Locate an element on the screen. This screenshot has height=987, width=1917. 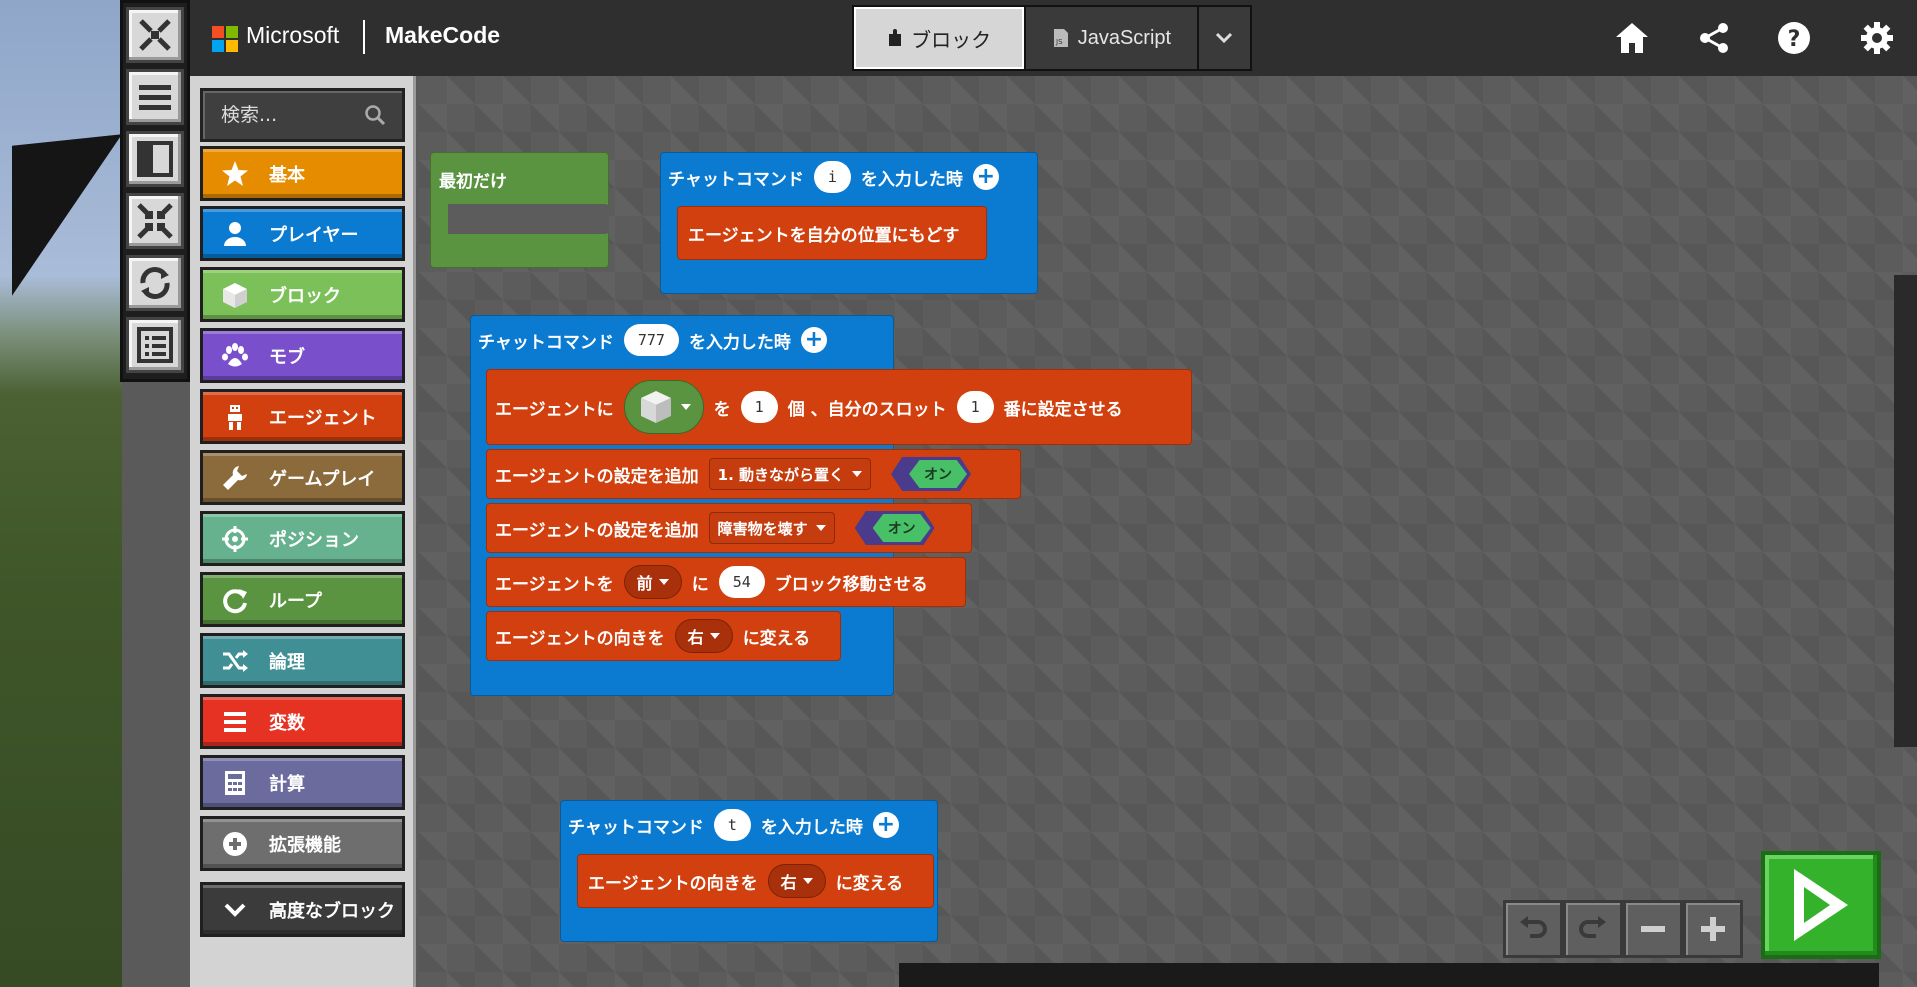
category-label: 変数 is located at coordinates (287, 723).